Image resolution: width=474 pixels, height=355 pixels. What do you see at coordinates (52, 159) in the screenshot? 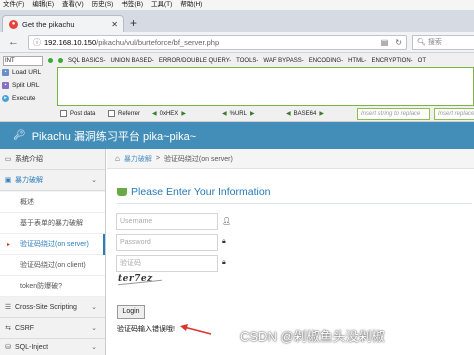
I see `sidebar-item-intro: ▭ 系统介绍` at bounding box center [52, 159].